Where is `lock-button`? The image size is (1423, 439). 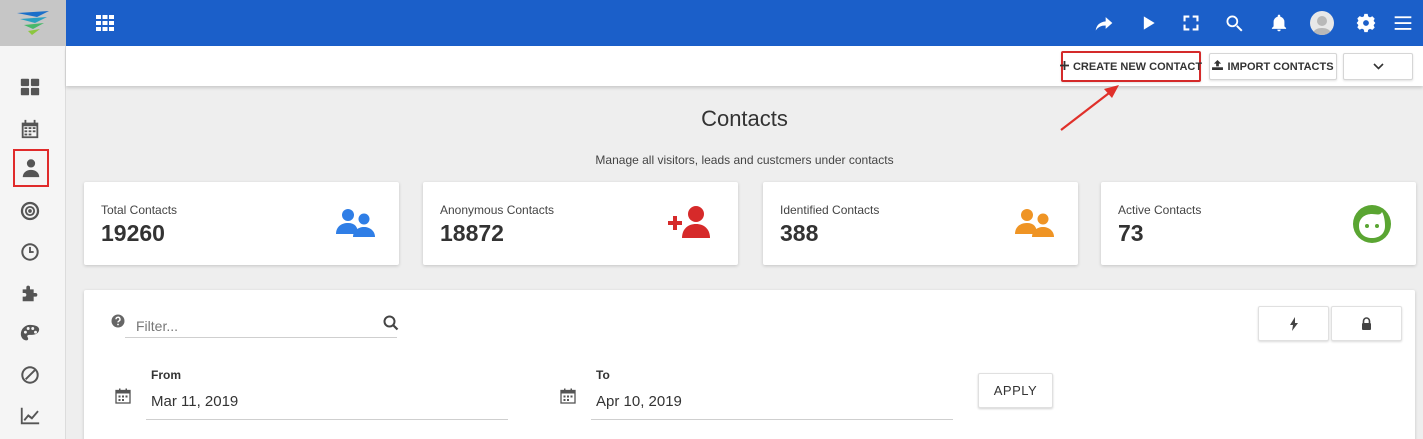
lock-button is located at coordinates (1366, 323).